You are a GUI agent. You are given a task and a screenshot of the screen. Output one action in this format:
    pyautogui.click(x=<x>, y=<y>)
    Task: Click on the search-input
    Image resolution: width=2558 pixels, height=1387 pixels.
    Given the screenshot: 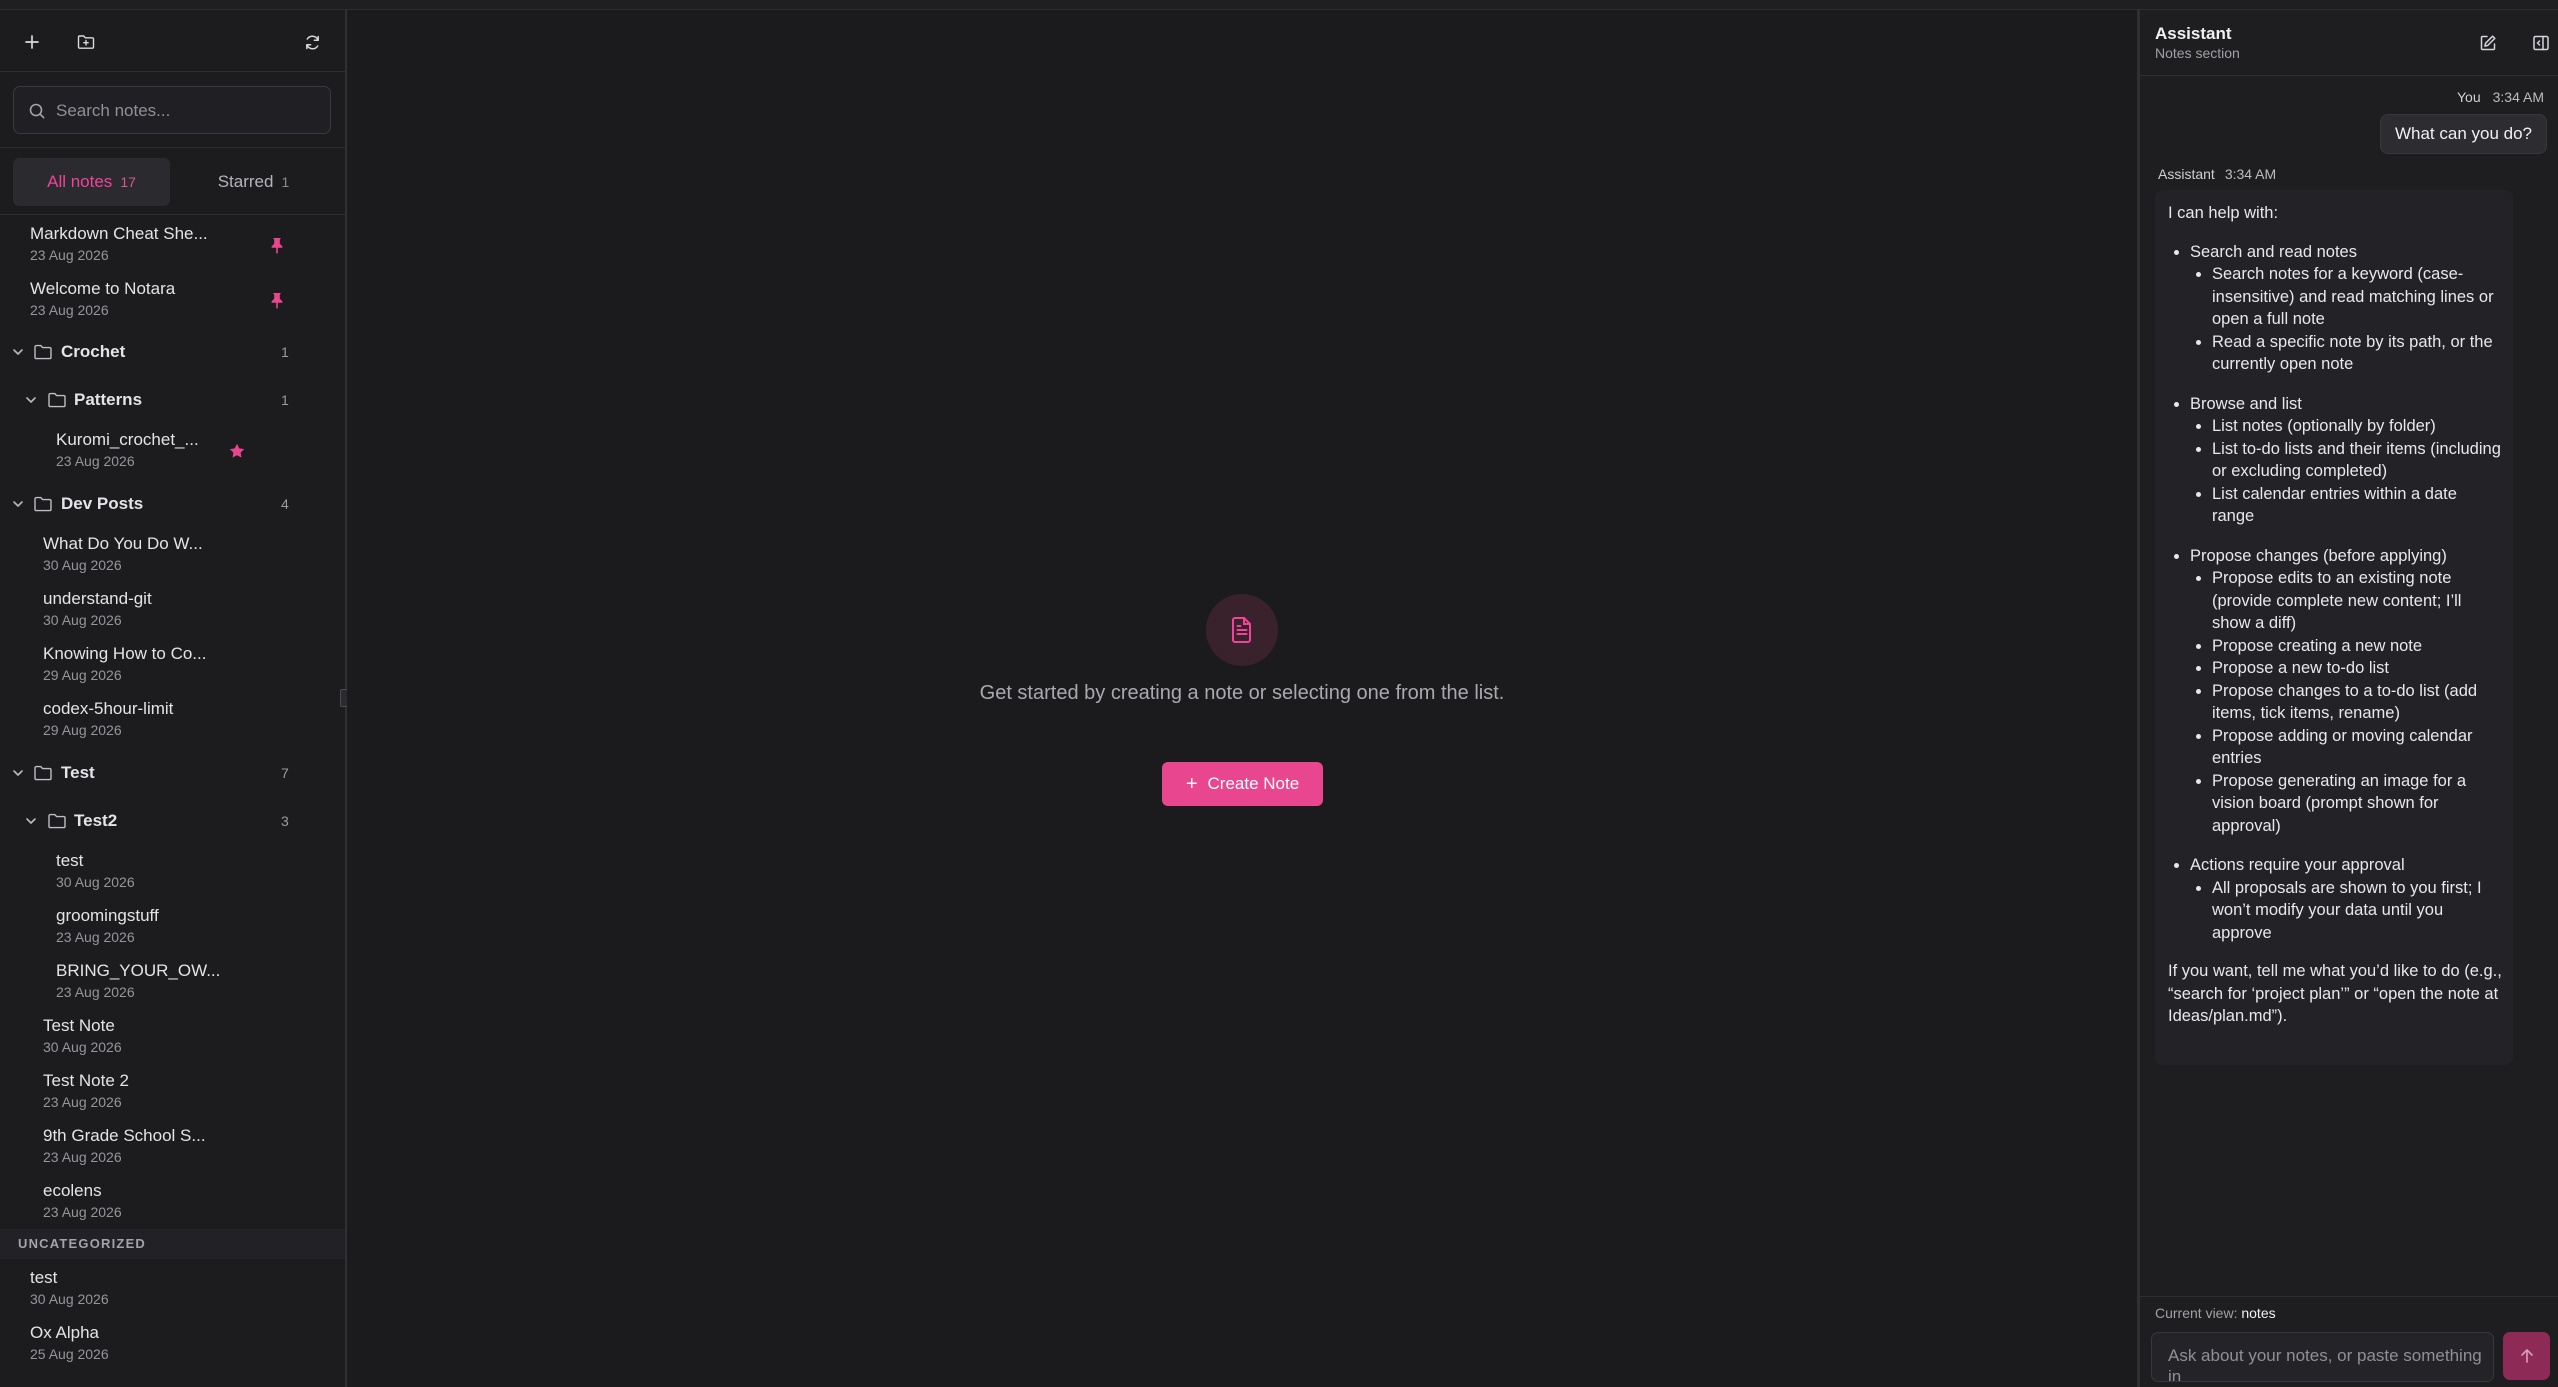 What is the action you would take?
    pyautogui.click(x=191, y=111)
    